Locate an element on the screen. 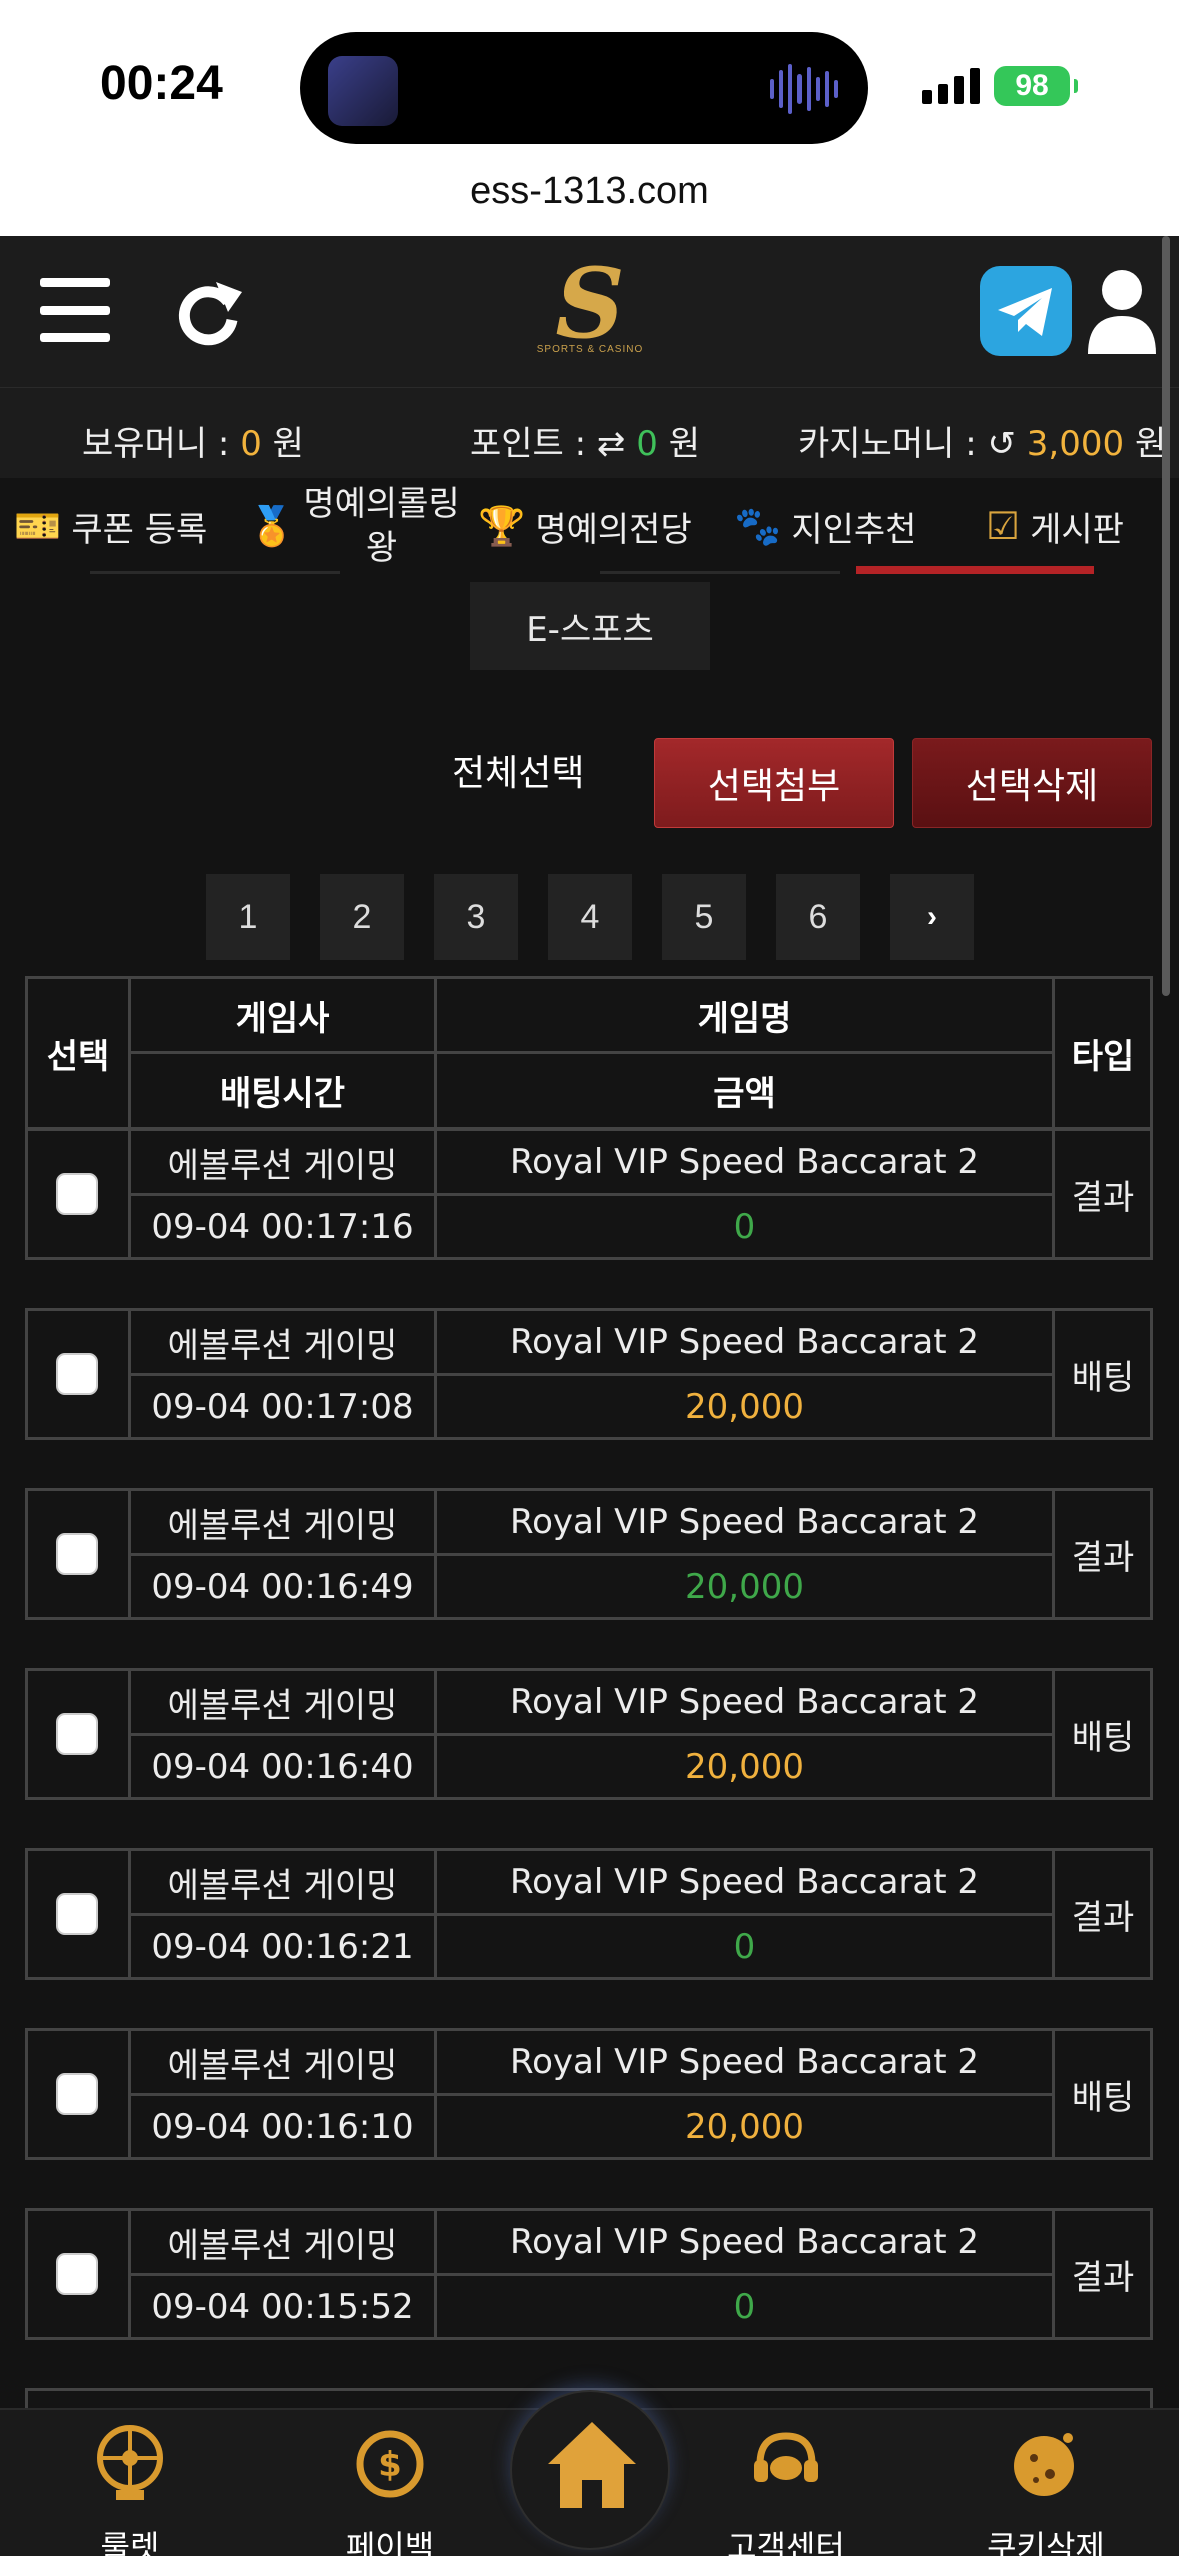 The width and height of the screenshot is (1179, 2556). header-game-name: 게임명 is located at coordinates (744, 1018).